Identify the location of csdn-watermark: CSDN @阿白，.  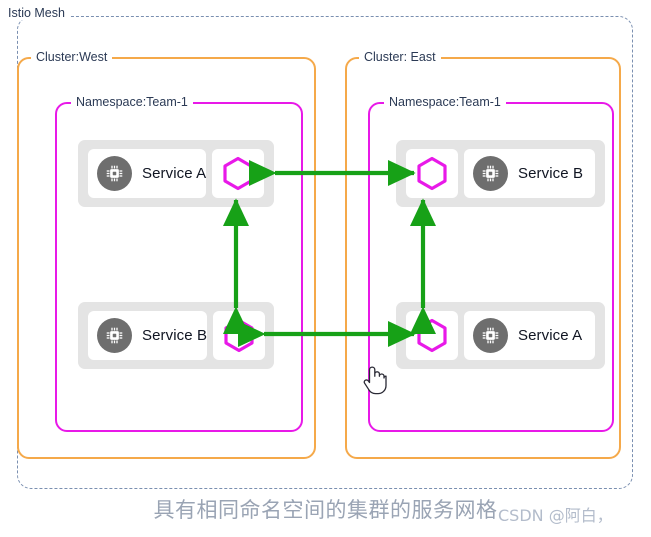
(555, 515).